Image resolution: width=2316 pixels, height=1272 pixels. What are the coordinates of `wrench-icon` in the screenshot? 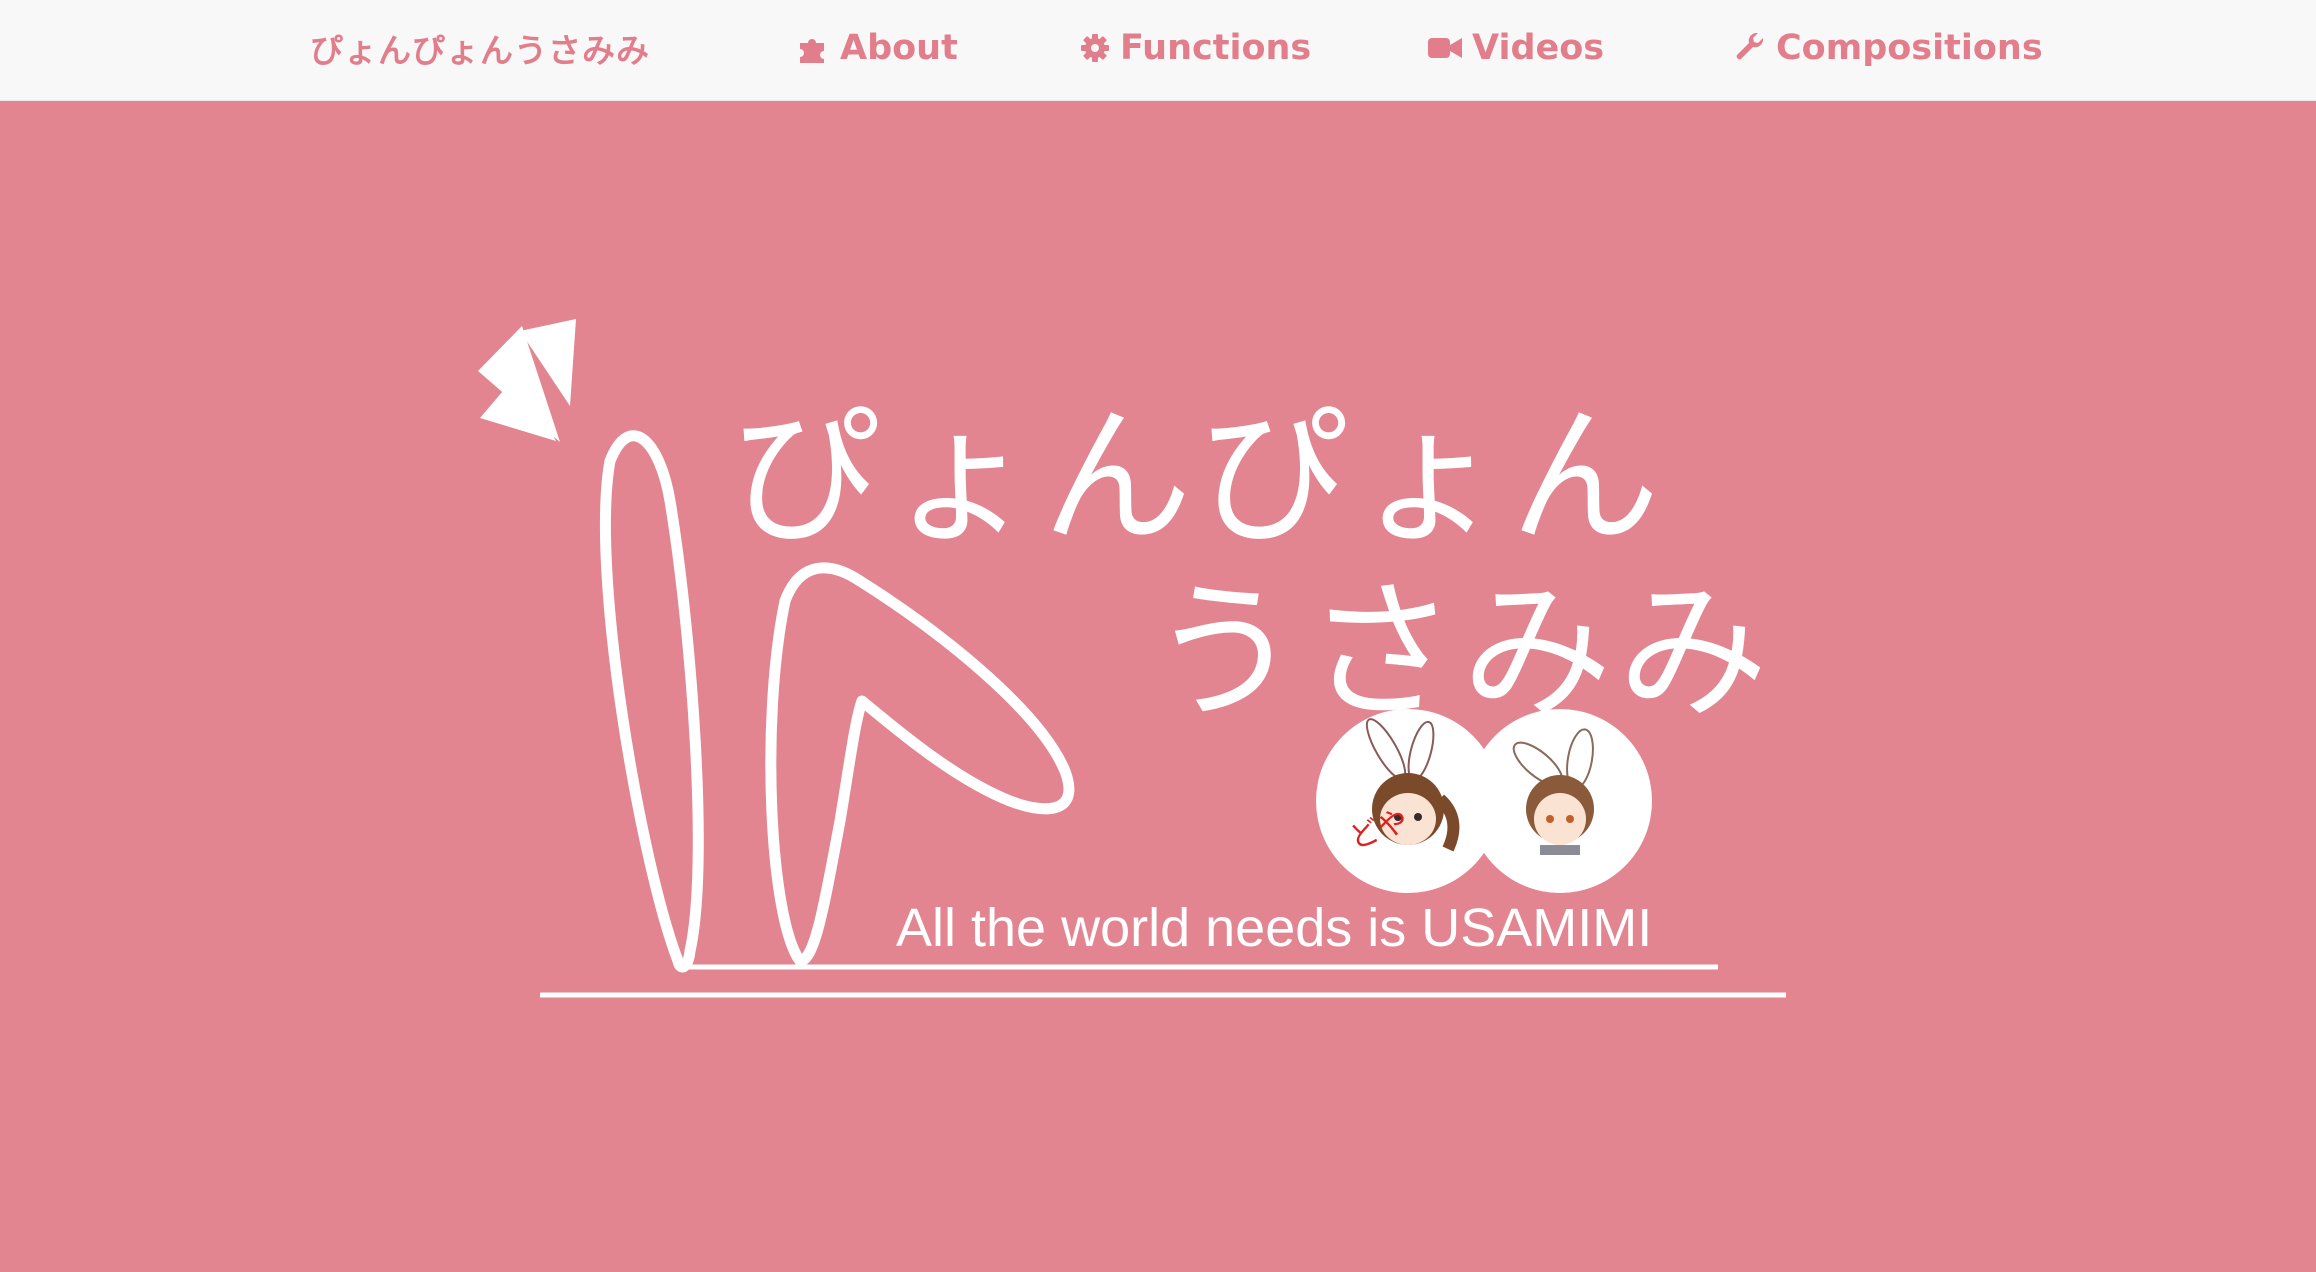 It's located at (1750, 46).